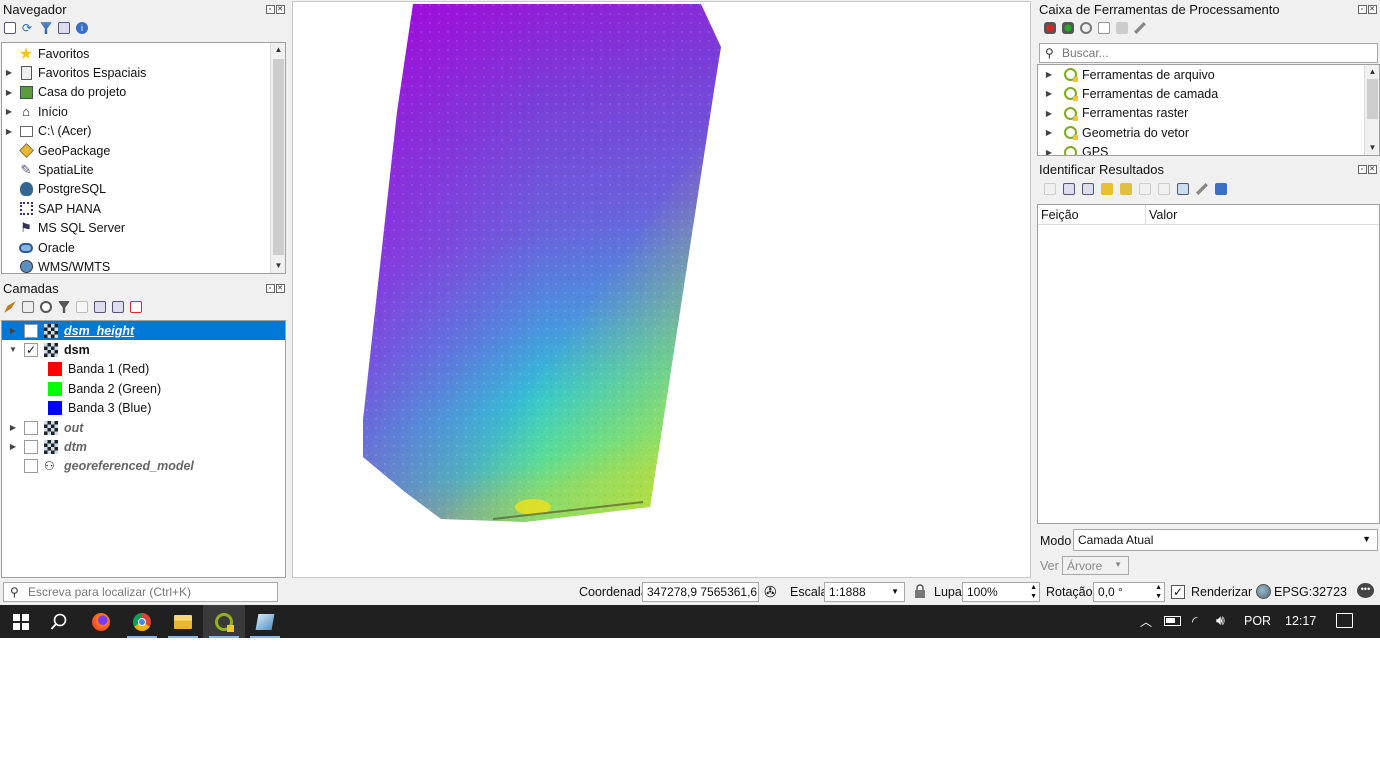 The width and height of the screenshot is (1380, 776). What do you see at coordinates (1220, 620) in the screenshot?
I see `volume-icon: 🔊︎` at bounding box center [1220, 620].